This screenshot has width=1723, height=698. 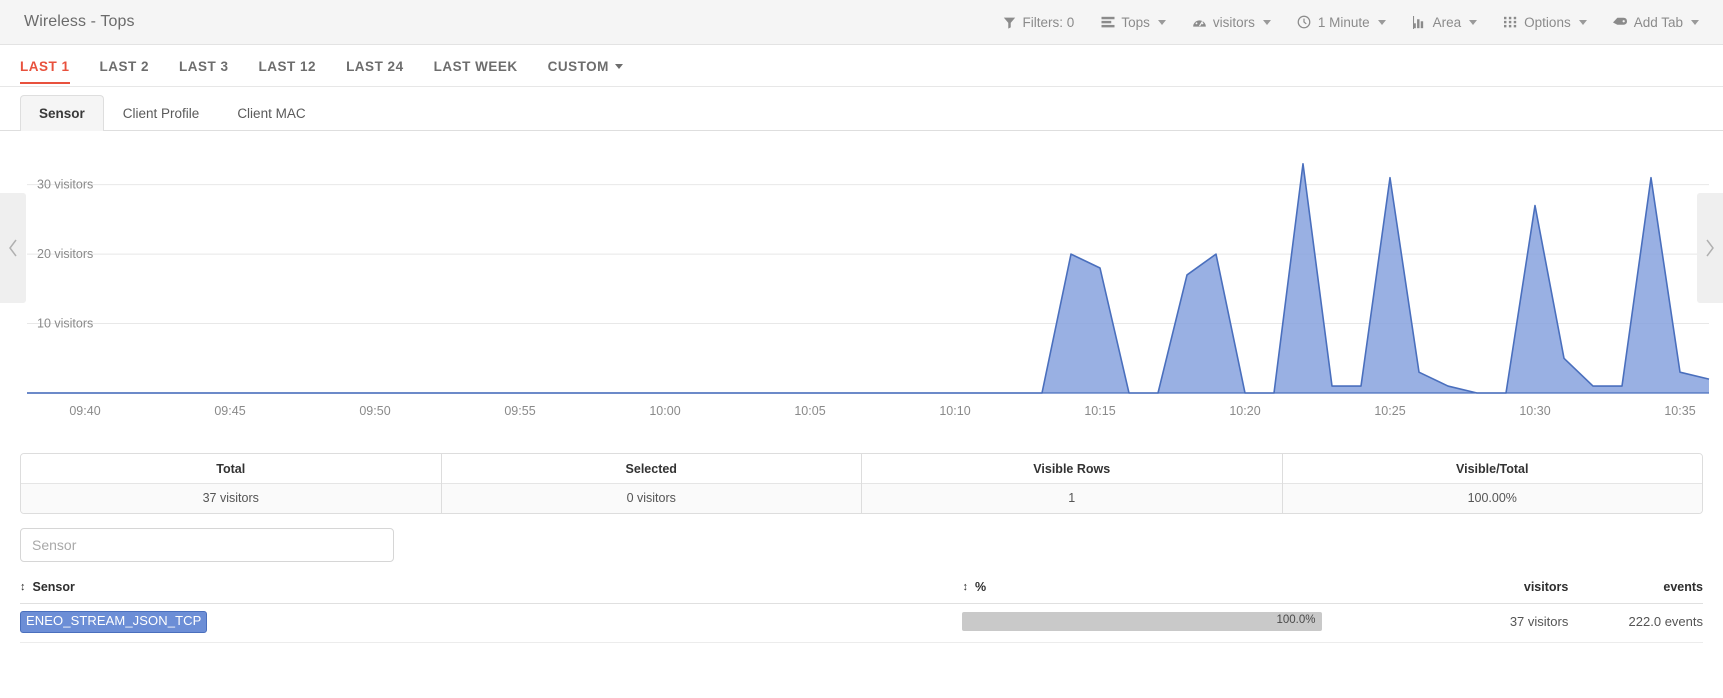 I want to click on tab-client-mac: Client MAC, so click(x=271, y=113).